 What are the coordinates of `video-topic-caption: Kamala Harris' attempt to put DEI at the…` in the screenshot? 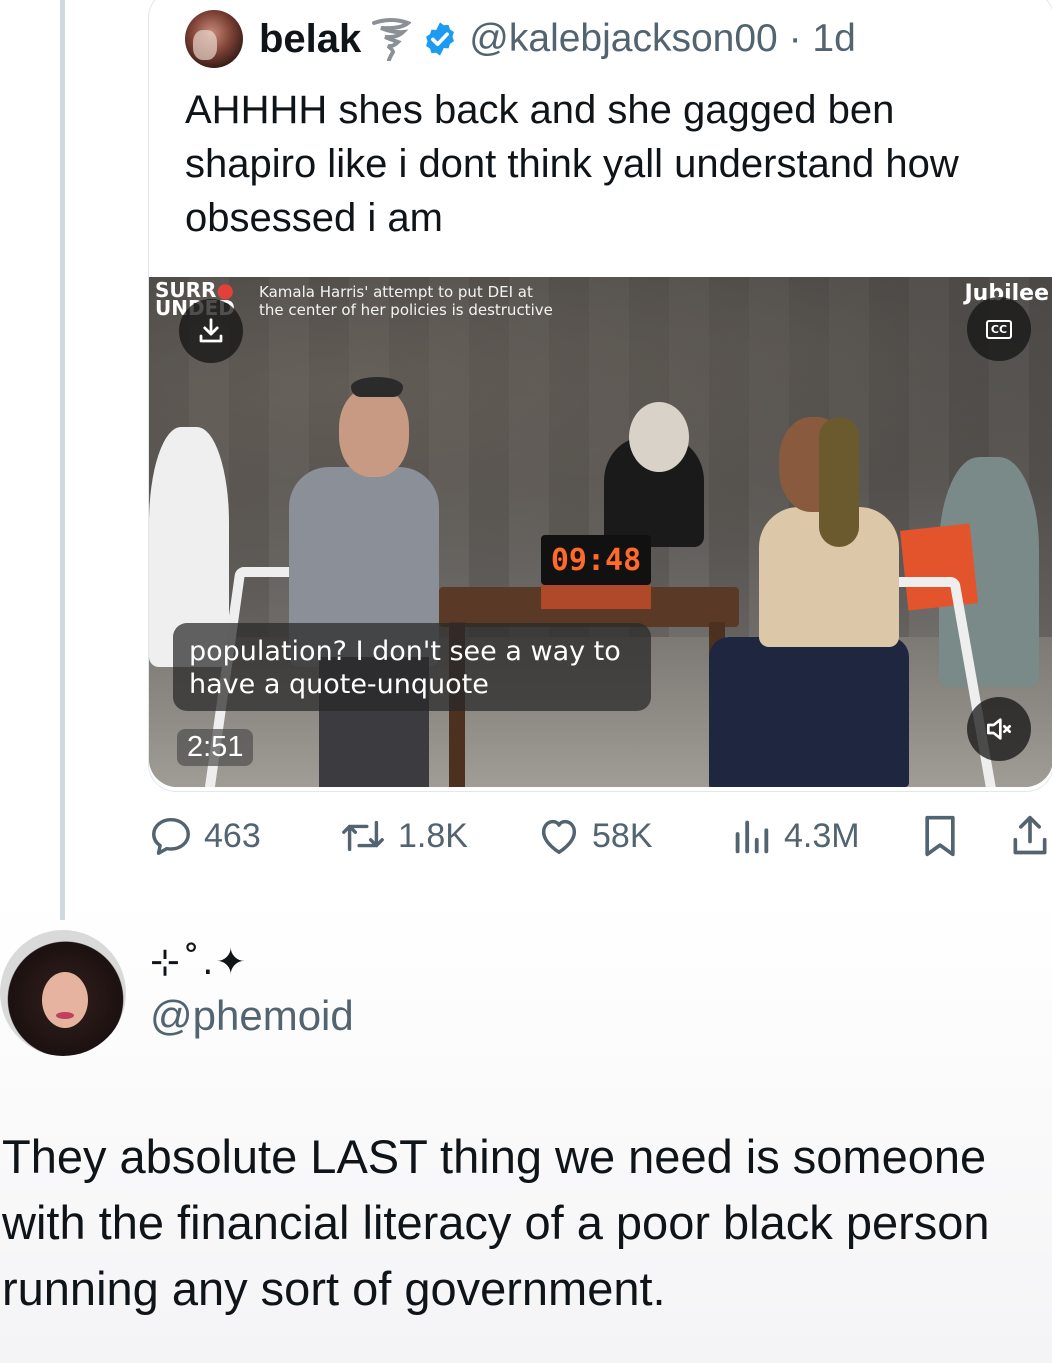 It's located at (406, 301).